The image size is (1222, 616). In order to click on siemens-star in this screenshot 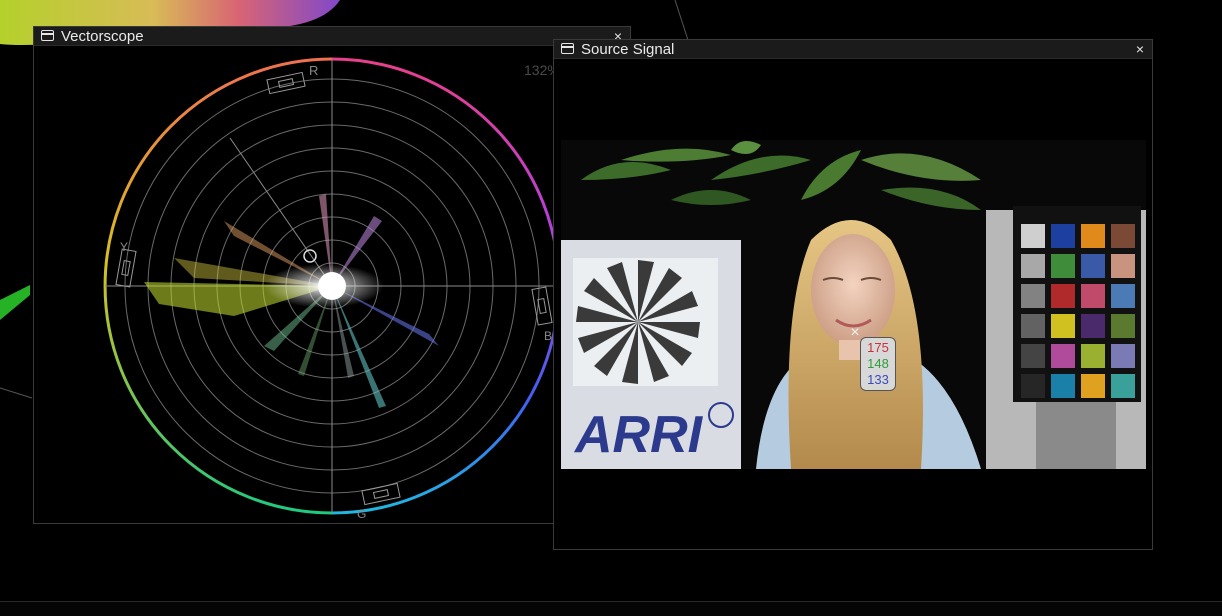, I will do `click(638, 322)`.